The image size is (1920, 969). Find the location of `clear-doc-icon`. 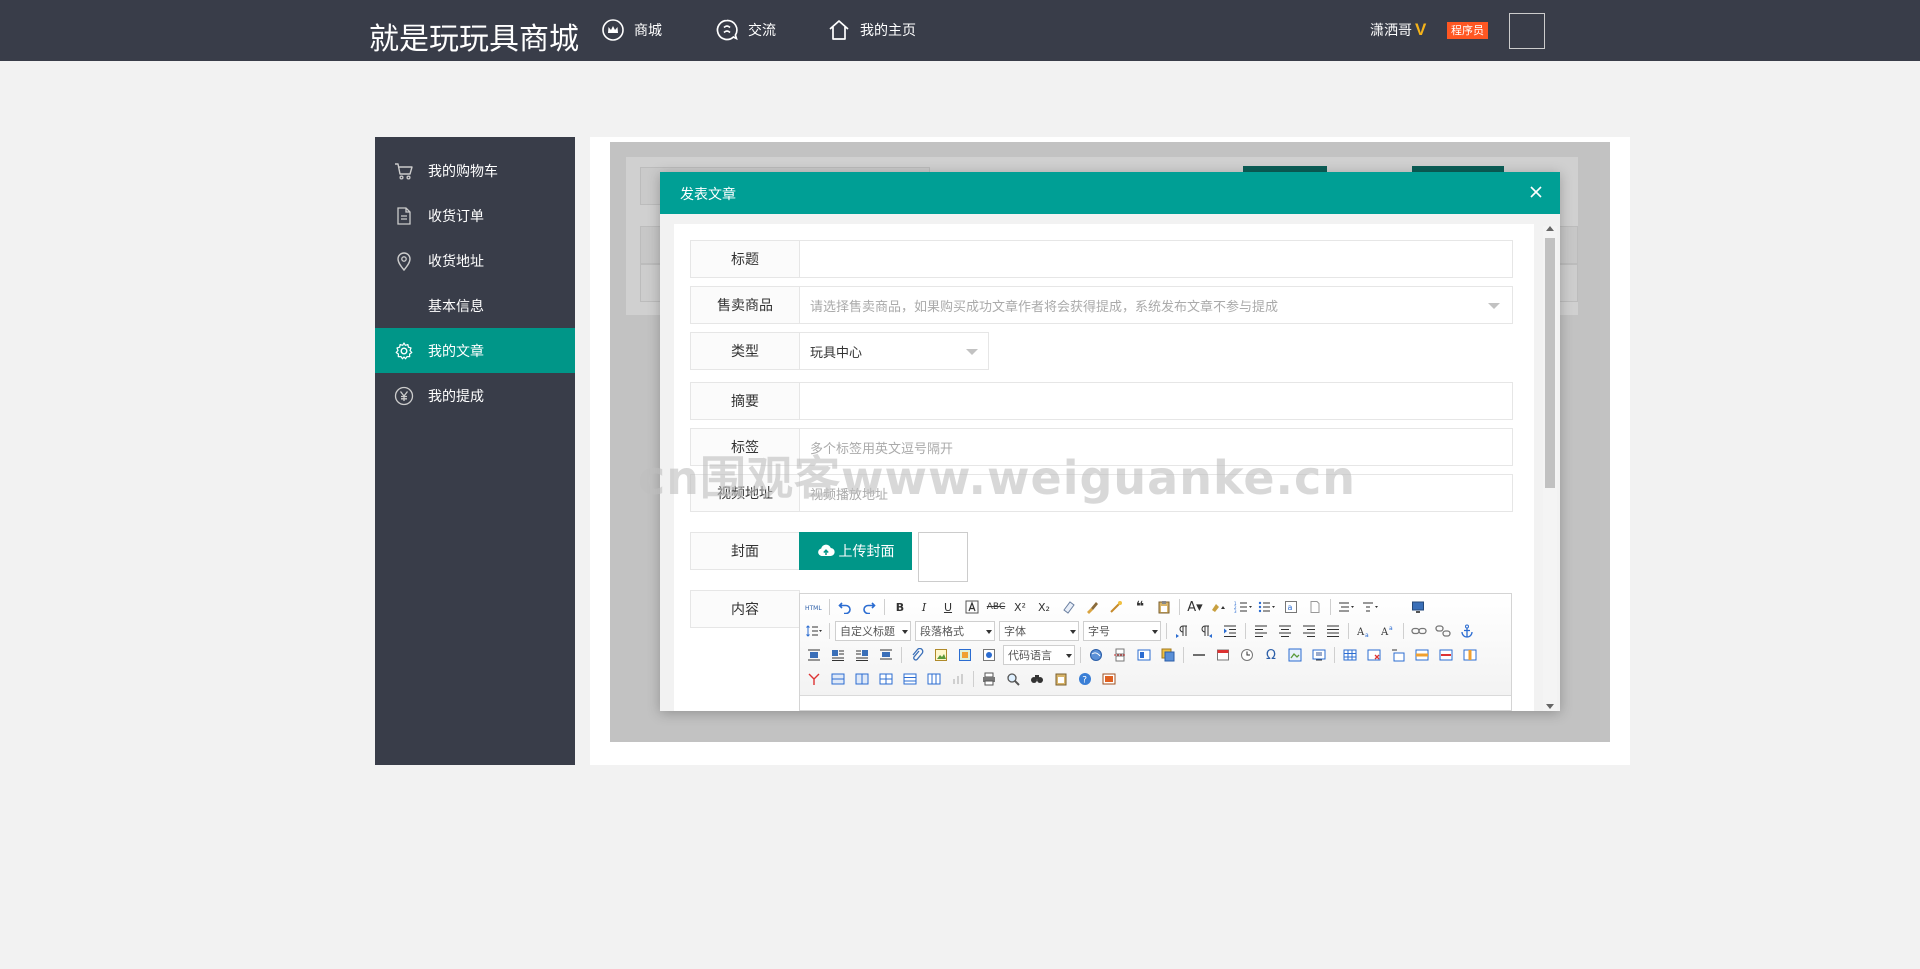

clear-doc-icon is located at coordinates (1315, 607).